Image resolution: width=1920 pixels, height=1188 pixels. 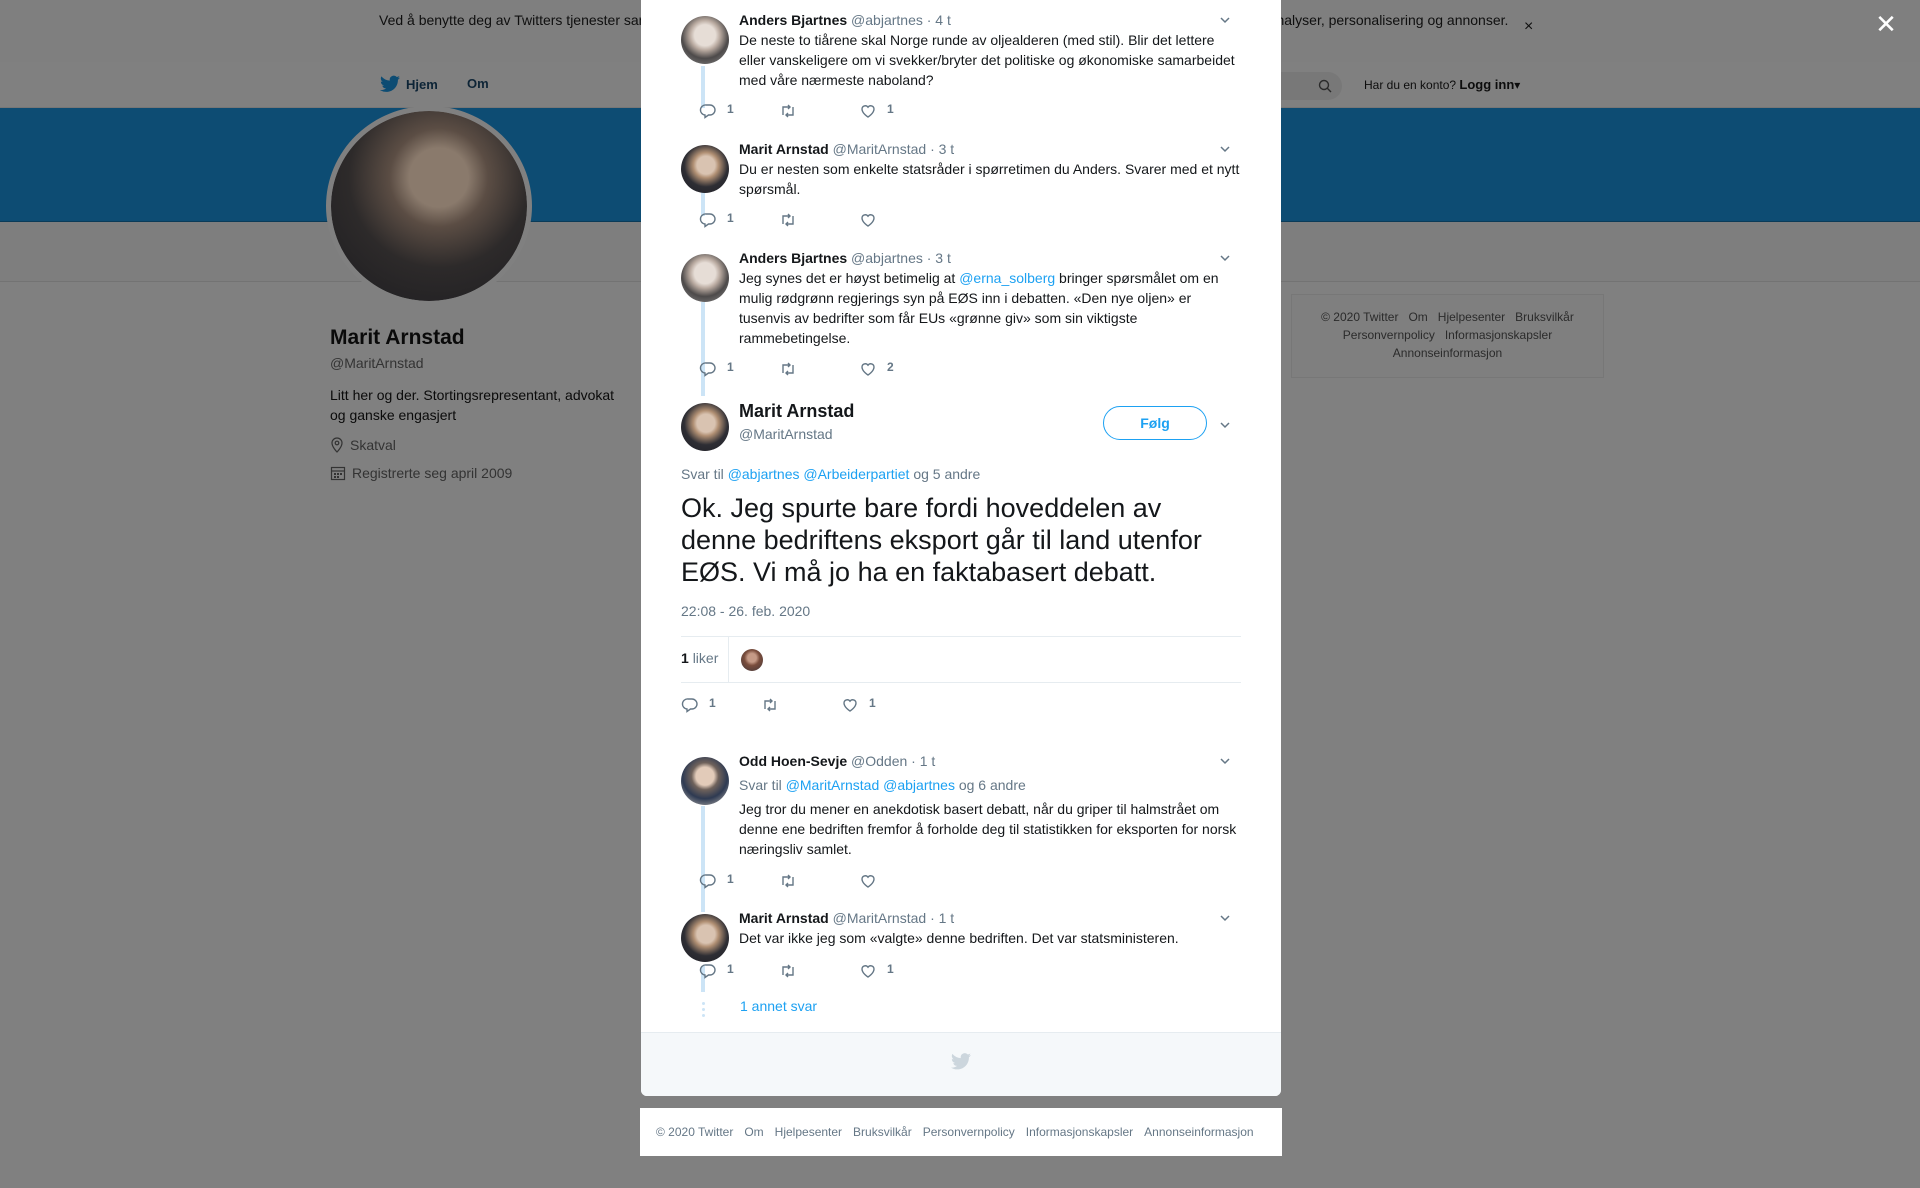 What do you see at coordinates (478, 83) in the screenshot?
I see `nav-about-link: Om` at bounding box center [478, 83].